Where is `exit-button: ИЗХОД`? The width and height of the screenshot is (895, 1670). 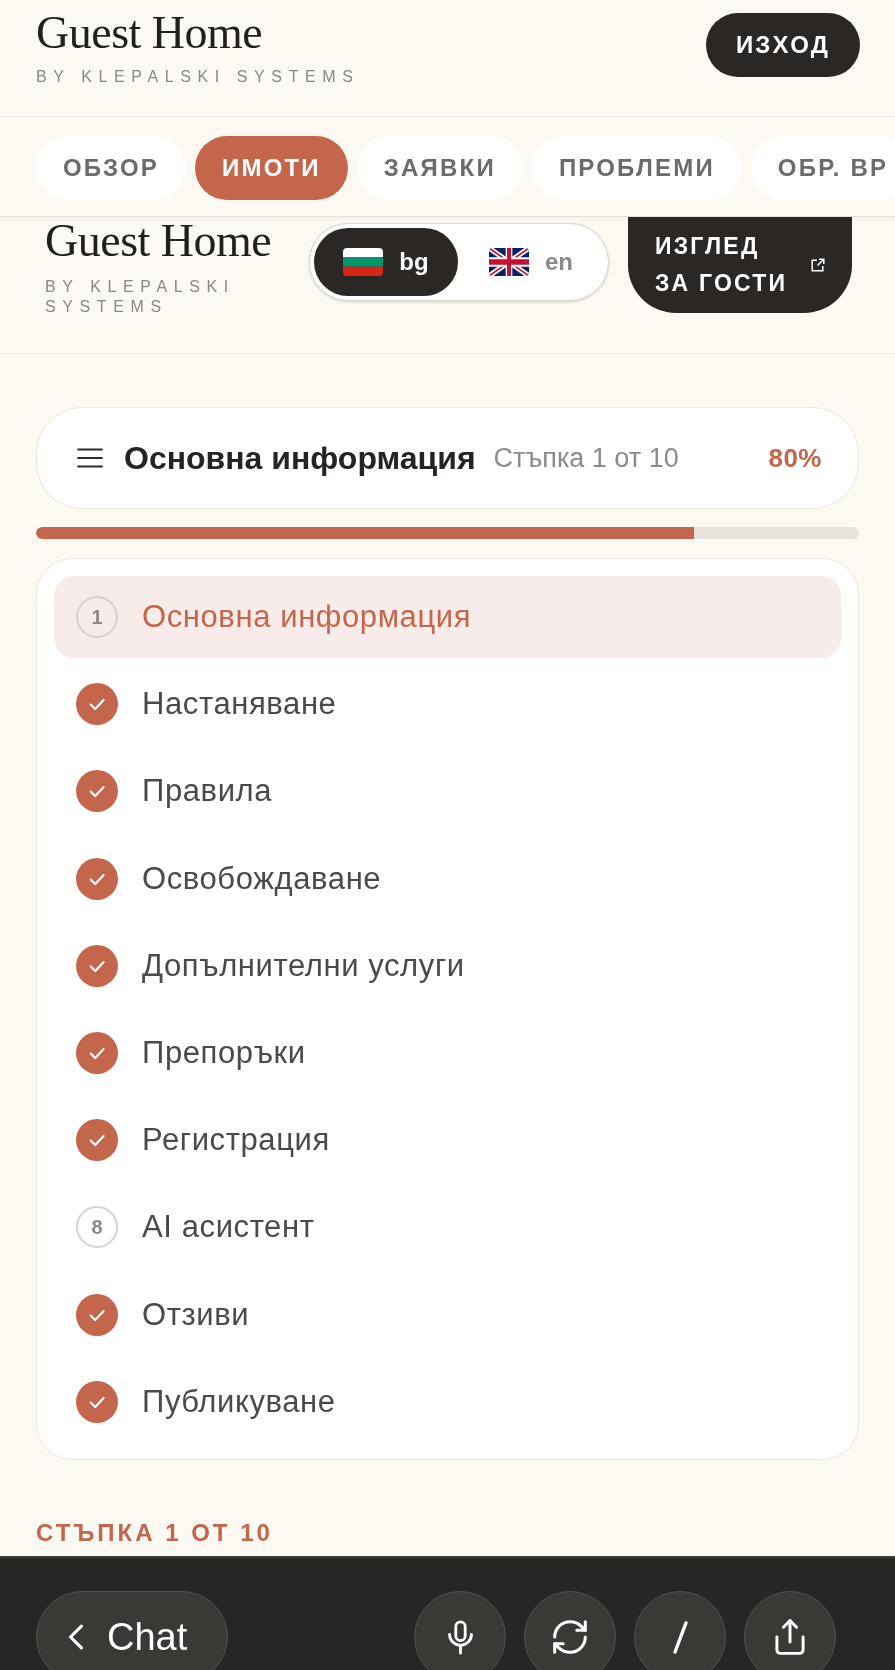 exit-button: ИЗХОД is located at coordinates (782, 45).